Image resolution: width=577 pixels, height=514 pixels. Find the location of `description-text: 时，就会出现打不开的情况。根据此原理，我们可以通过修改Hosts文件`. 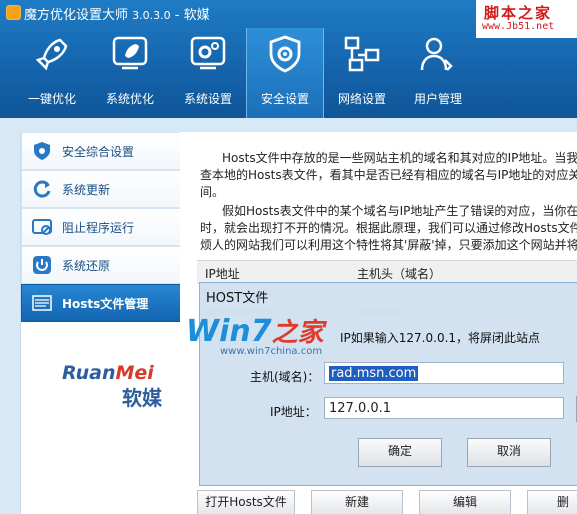

description-text: 时，就会出现打不开的情况。根据此原理，我们可以通过修改Hosts文件 is located at coordinates (388, 228).